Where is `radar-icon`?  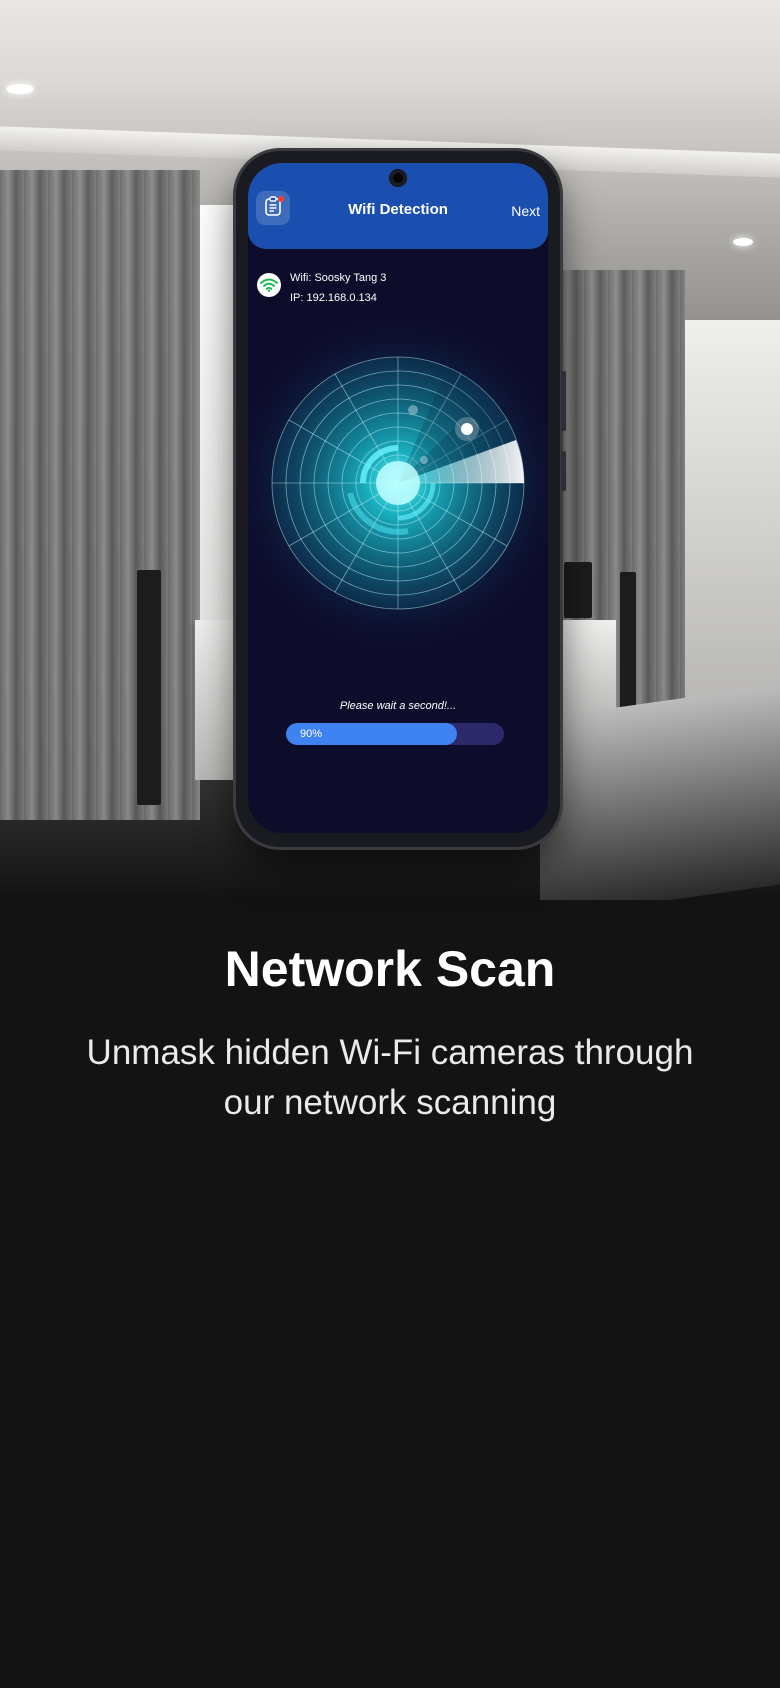
radar-icon is located at coordinates (398, 483).